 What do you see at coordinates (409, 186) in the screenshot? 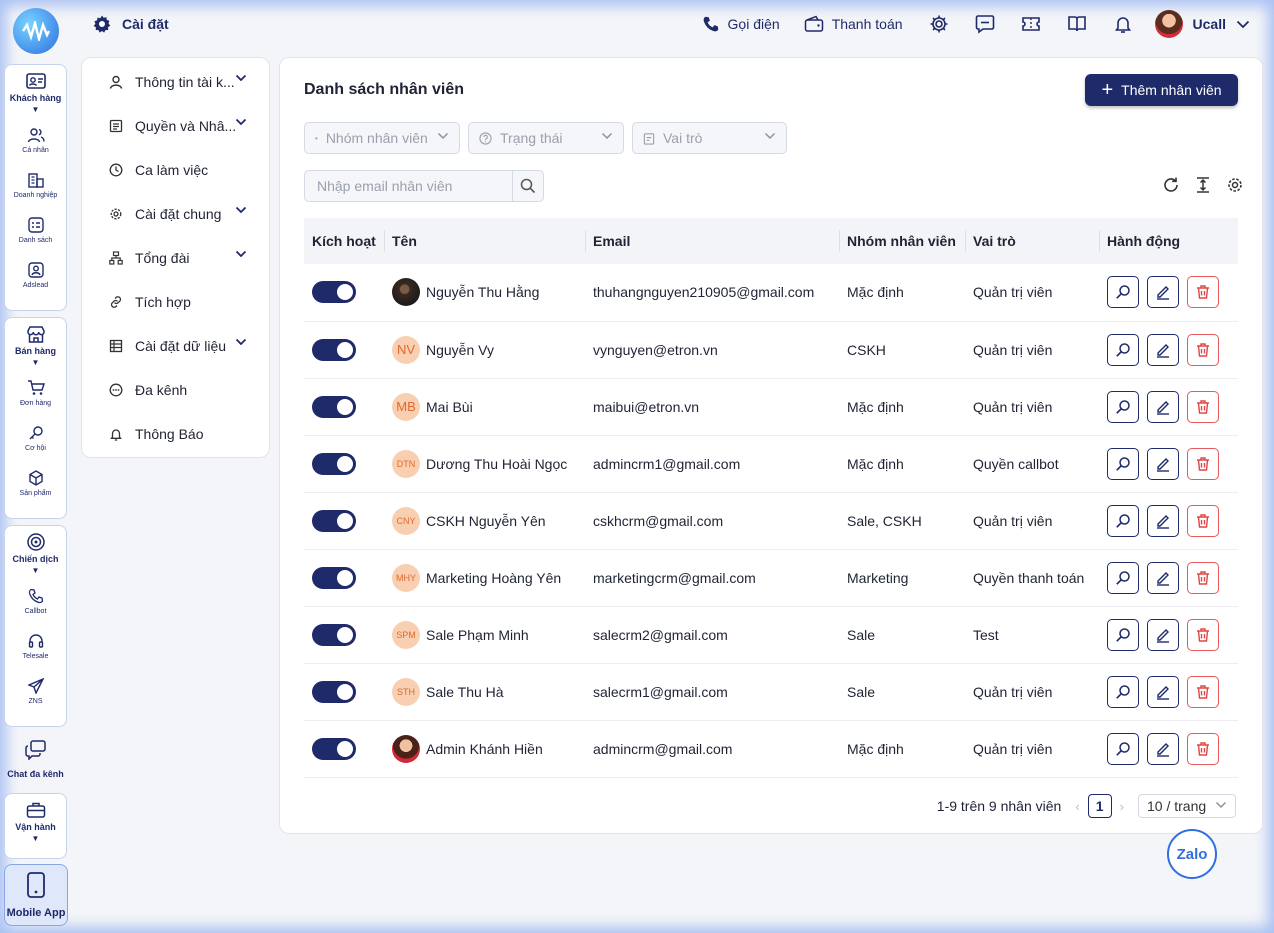
I see `email-search-input` at bounding box center [409, 186].